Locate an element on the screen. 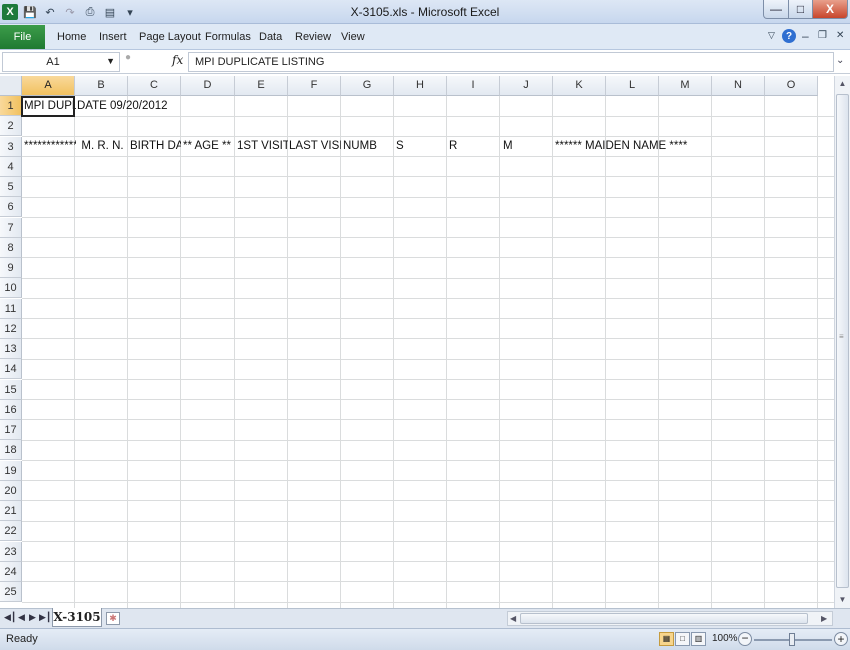 This screenshot has height=650, width=850. horizontal-scroll-thumb is located at coordinates (664, 618).